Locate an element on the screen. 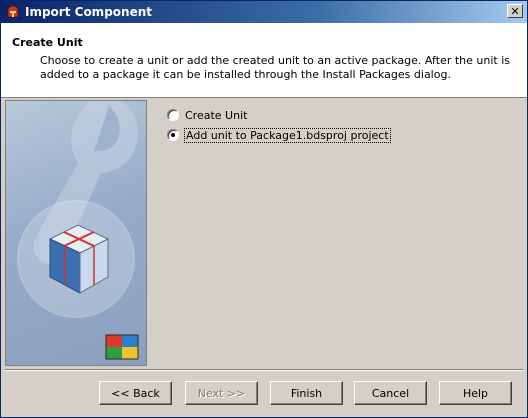  close-button: ✕ is located at coordinates (515, 11).